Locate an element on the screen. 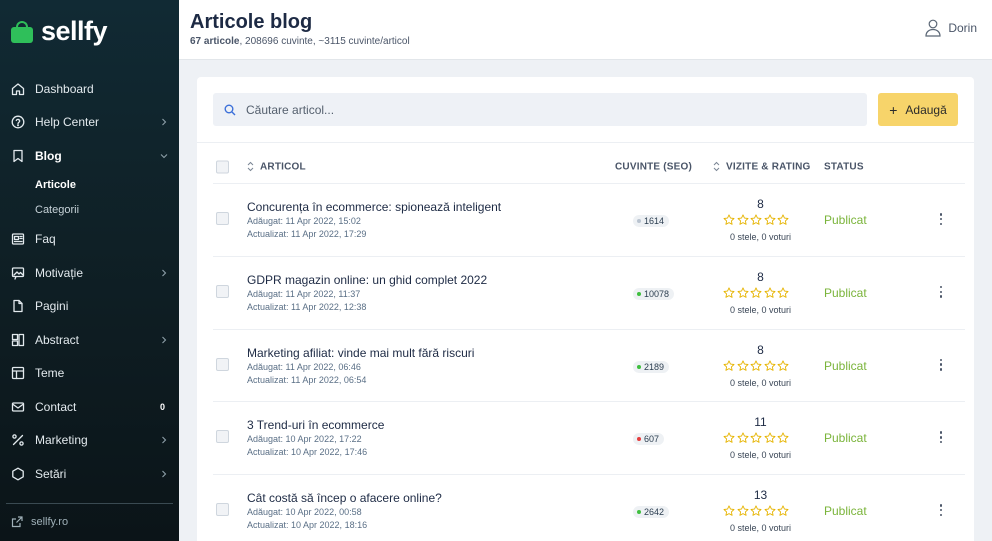 This screenshot has width=992, height=541. sidebar-item-blog: Blog is located at coordinates (89, 156).